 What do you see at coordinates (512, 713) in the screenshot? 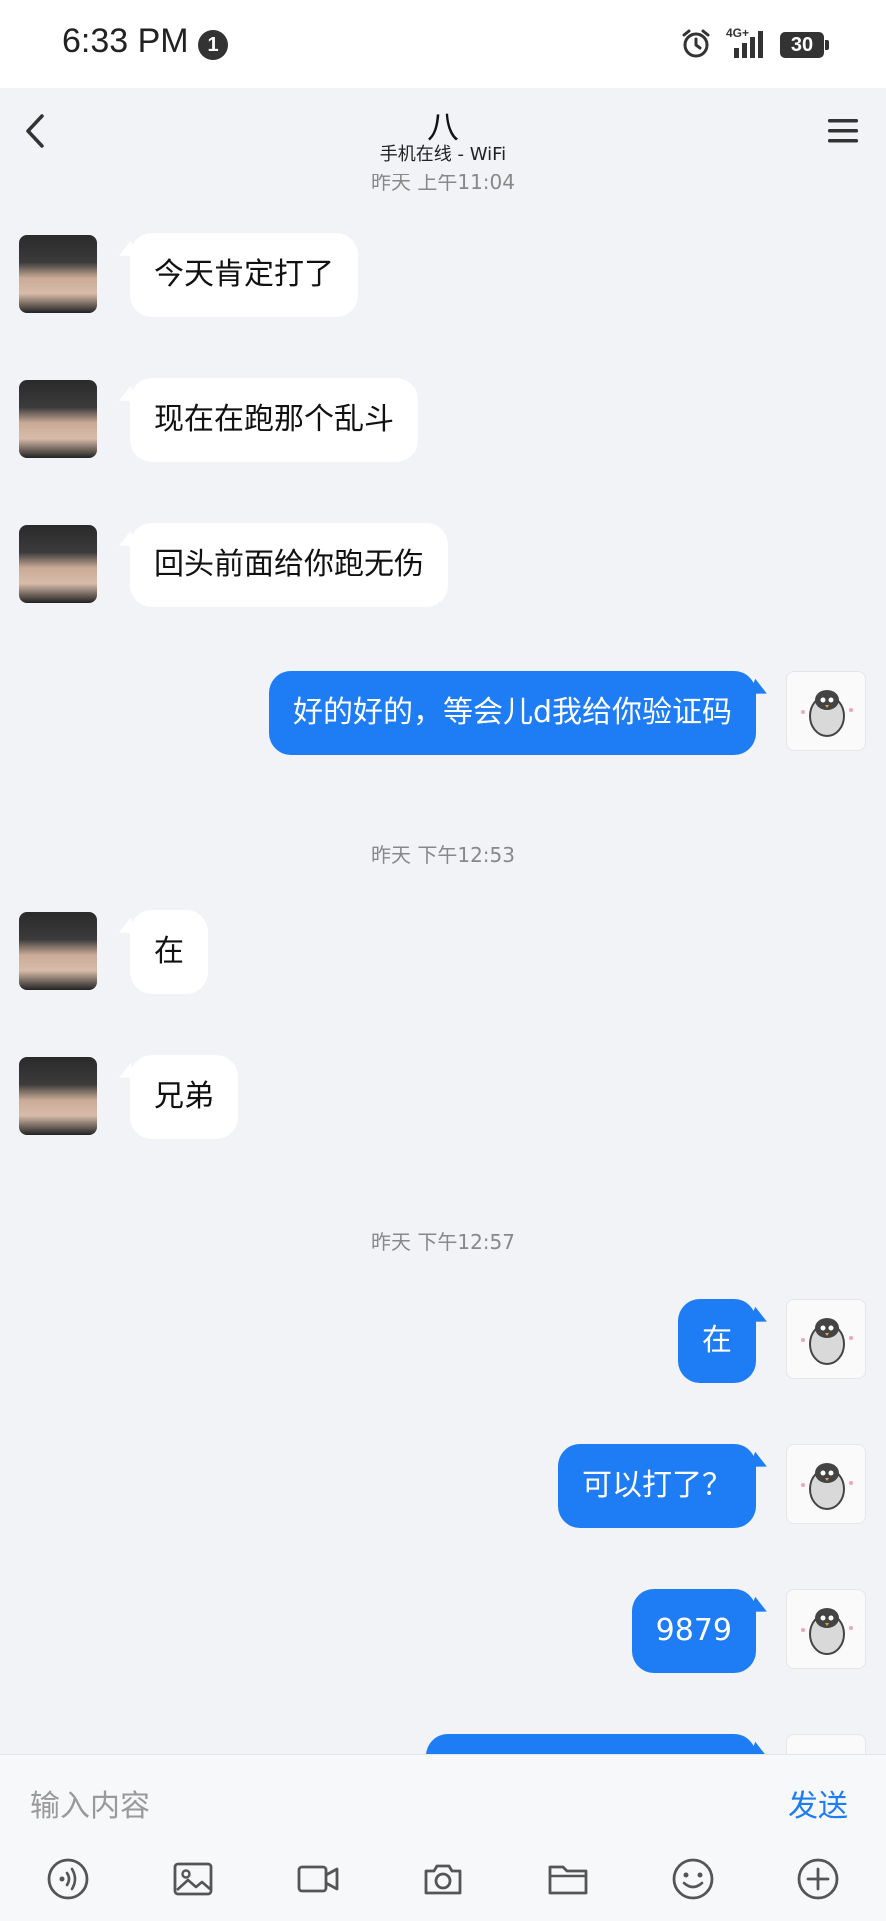
I see `message-bubble-outgoing: 好的好的，等会儿d我给你验证码` at bounding box center [512, 713].